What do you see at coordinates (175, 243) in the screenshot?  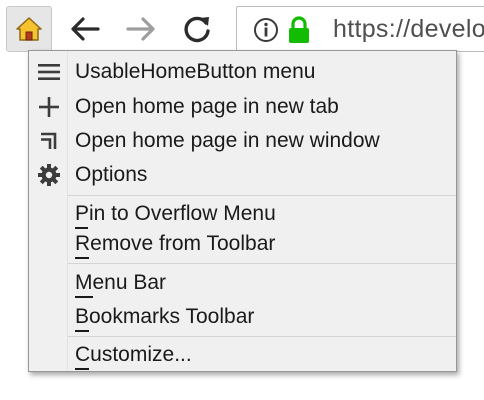 I see `menu-item-label: Remove from Toolbar` at bounding box center [175, 243].